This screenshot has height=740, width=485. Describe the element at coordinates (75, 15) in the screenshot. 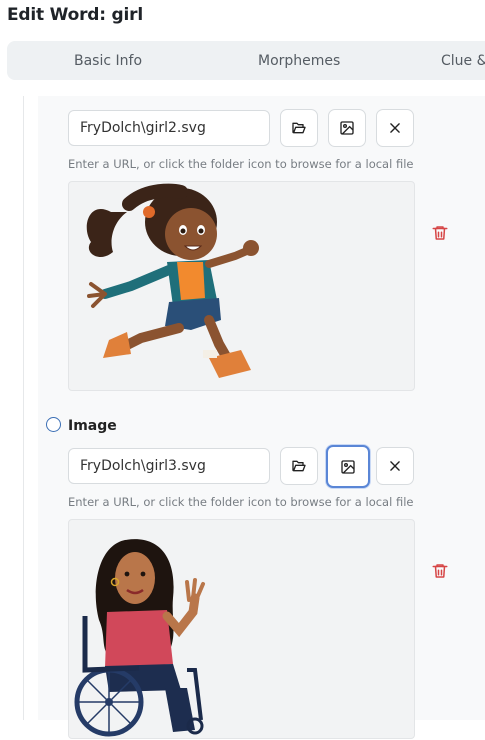

I see `page-title: Edit Word: girl` at that location.